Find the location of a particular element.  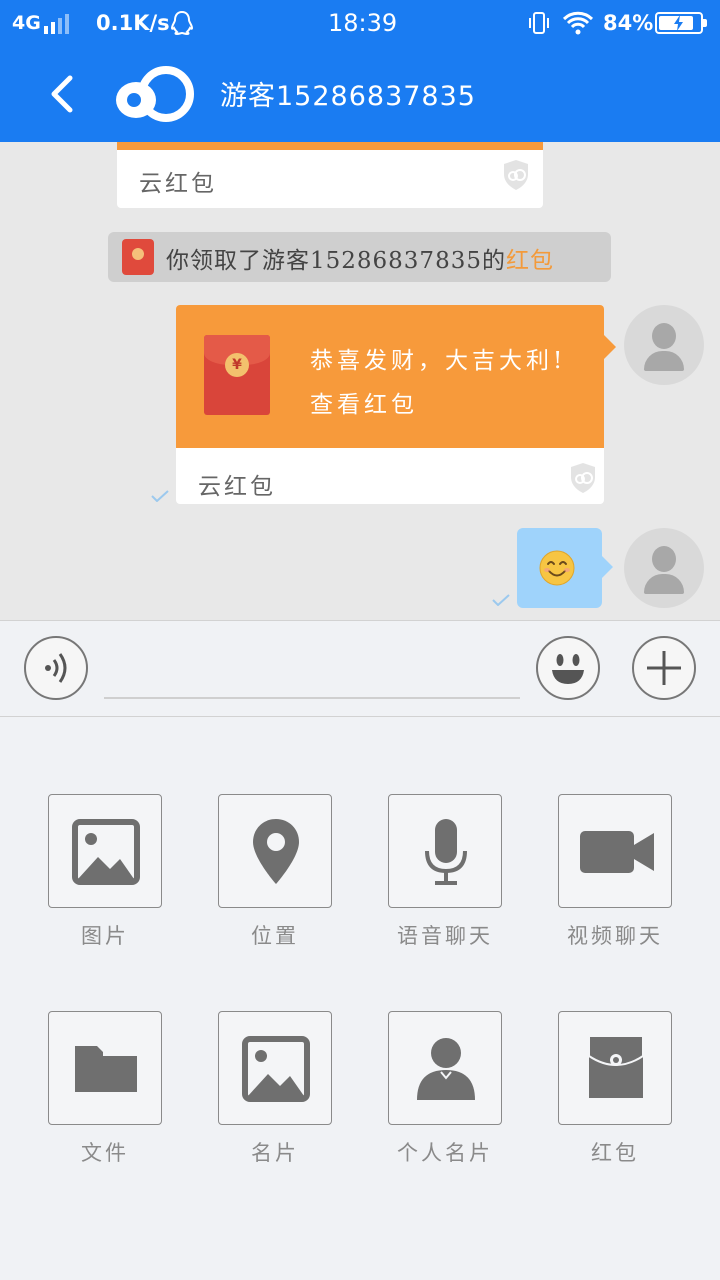

file-button is located at coordinates (105, 1068).